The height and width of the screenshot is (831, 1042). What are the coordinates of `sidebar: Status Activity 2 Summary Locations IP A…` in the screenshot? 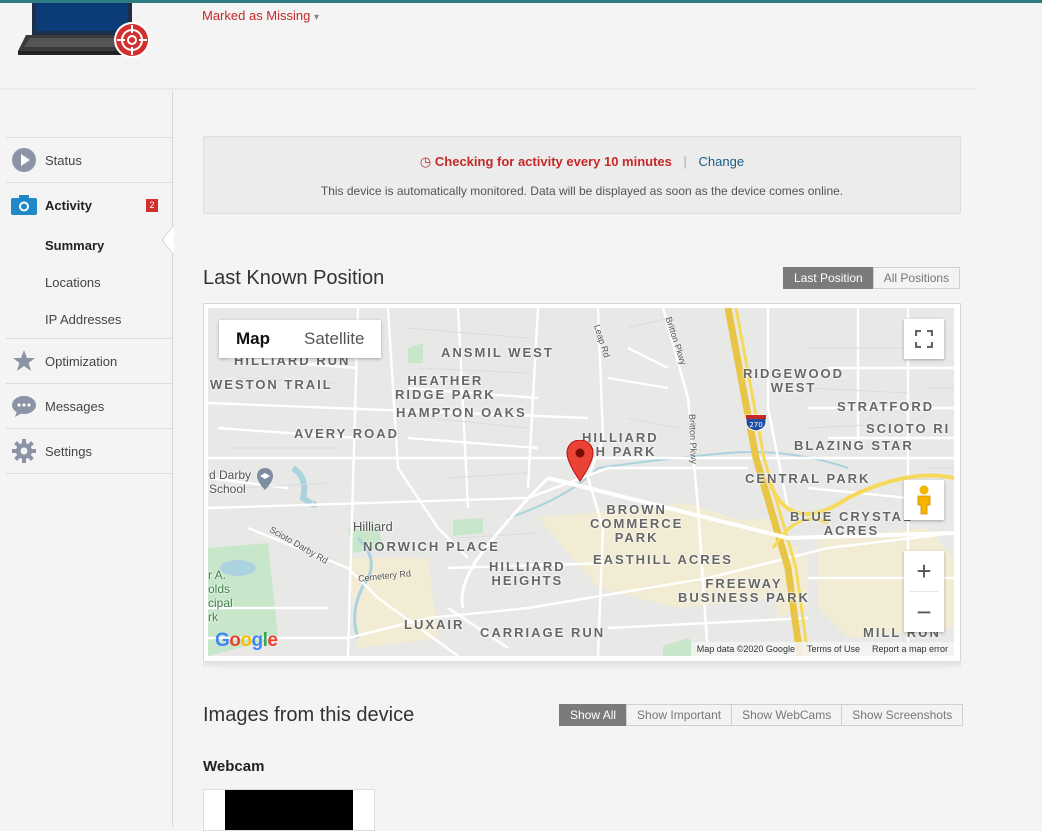 It's located at (86, 459).